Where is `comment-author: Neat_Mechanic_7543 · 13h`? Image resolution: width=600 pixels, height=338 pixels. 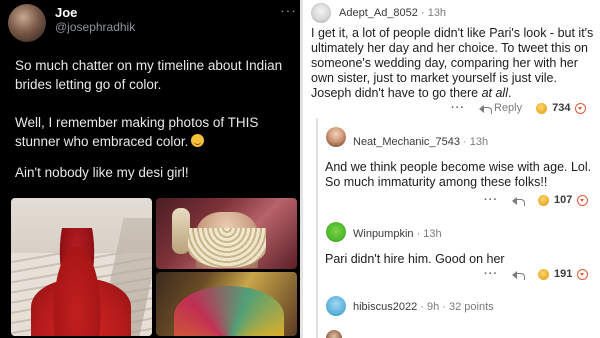 comment-author: Neat_Mechanic_7543 · 13h is located at coordinates (420, 142).